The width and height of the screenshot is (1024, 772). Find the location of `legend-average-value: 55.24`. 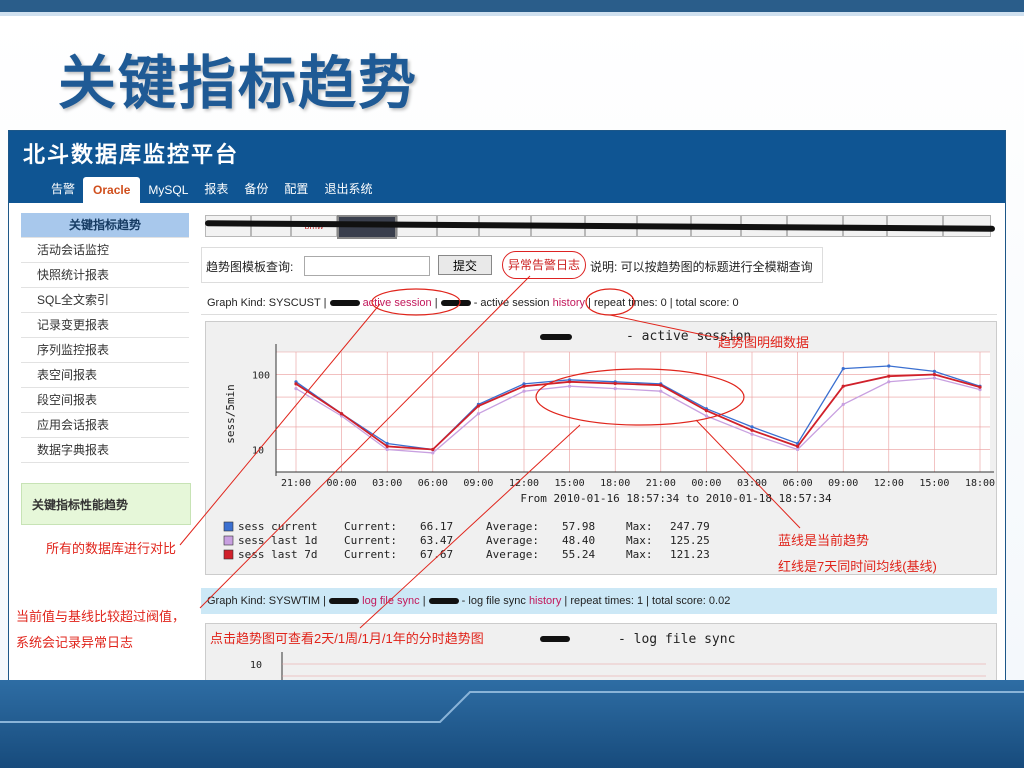

legend-average-value: 55.24 is located at coordinates (578, 554).